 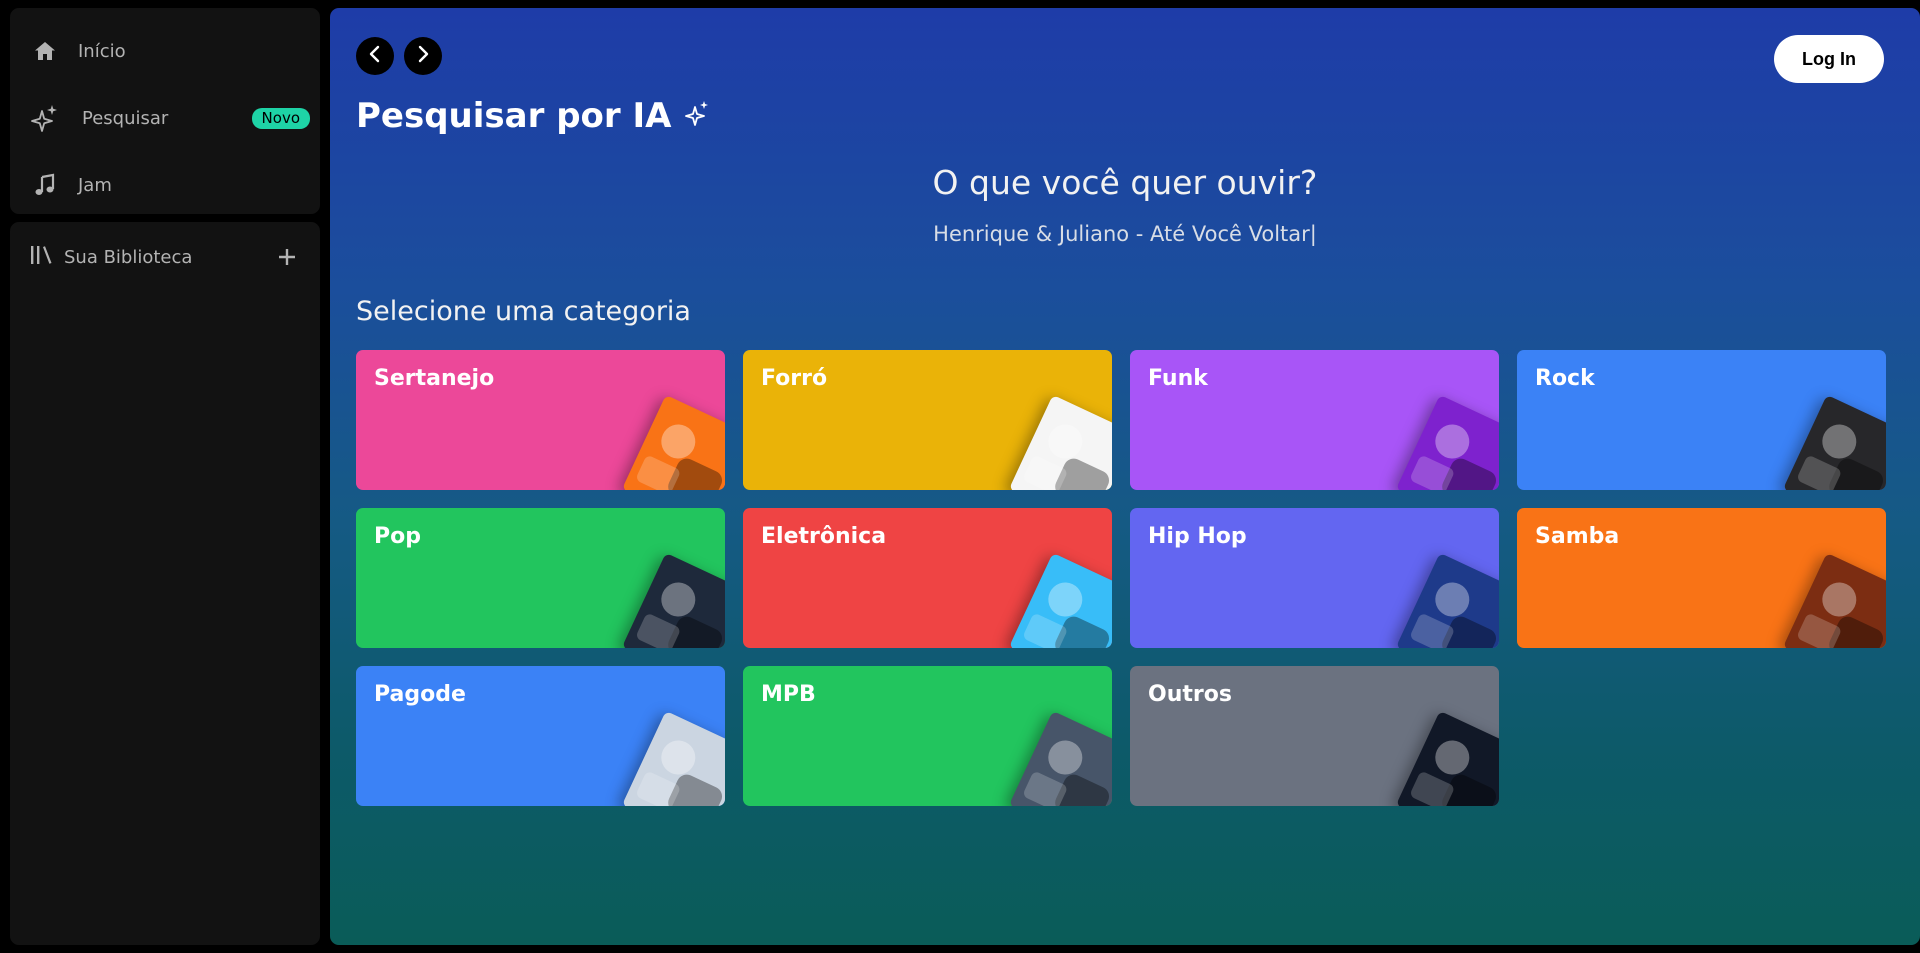 What do you see at coordinates (102, 51) in the screenshot?
I see `sidebar-item-label: Início` at bounding box center [102, 51].